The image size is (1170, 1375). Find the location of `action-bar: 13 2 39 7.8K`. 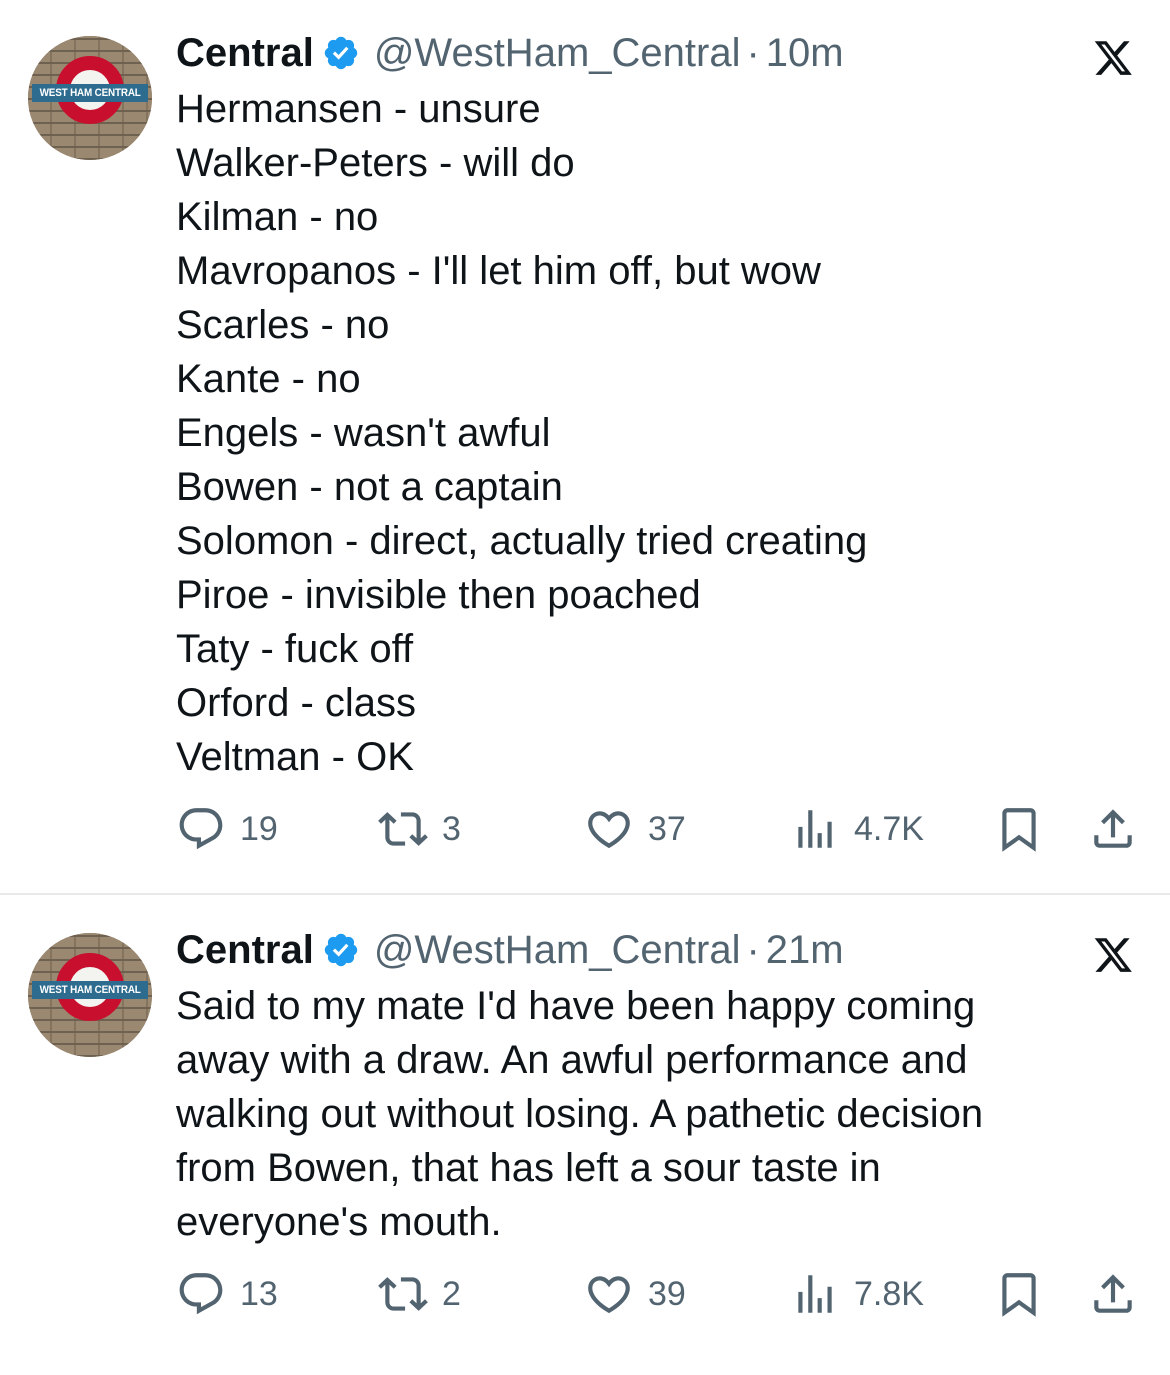

action-bar: 13 2 39 7.8K is located at coordinates (585, 1294).